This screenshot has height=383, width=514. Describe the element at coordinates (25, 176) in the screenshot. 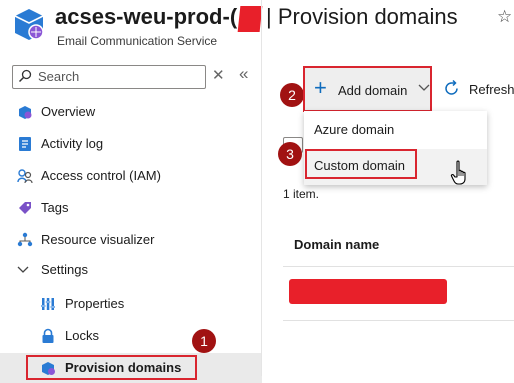

I see `iam-icon` at that location.